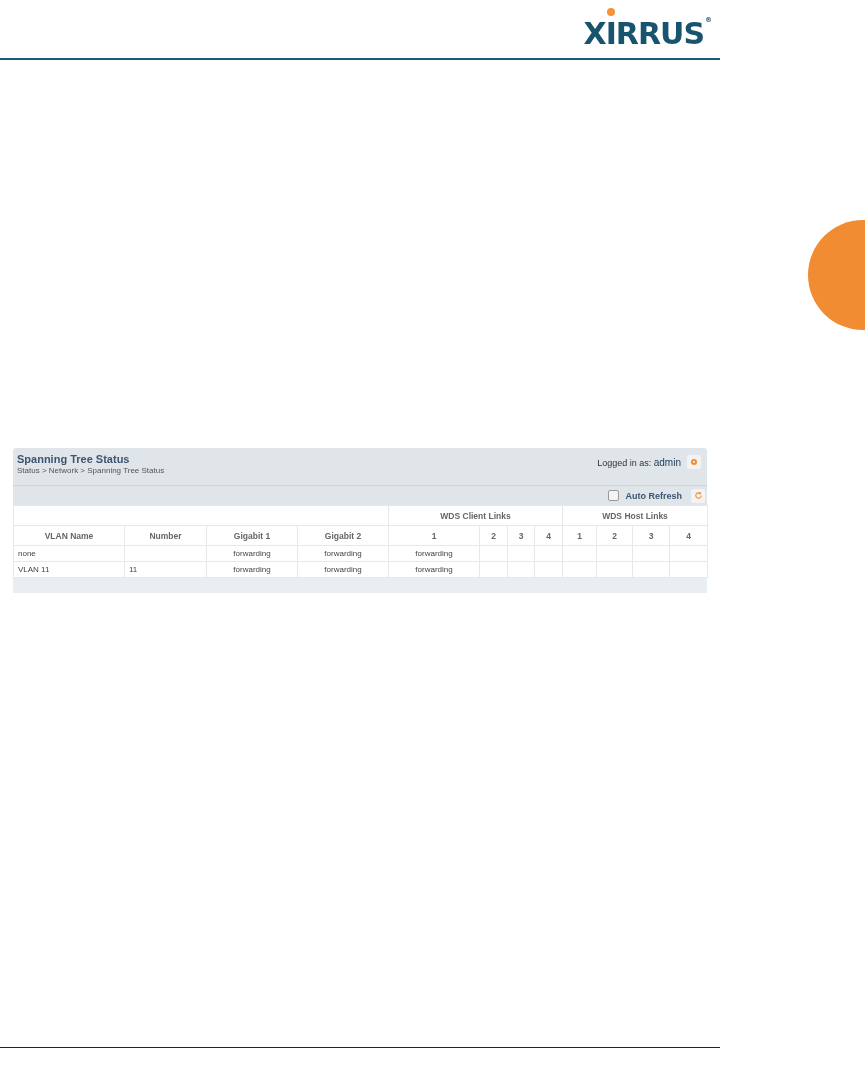 The height and width of the screenshot is (1076, 865). I want to click on breadcrumb: Status > Network > Spanning Tree Status, so click(91, 470).